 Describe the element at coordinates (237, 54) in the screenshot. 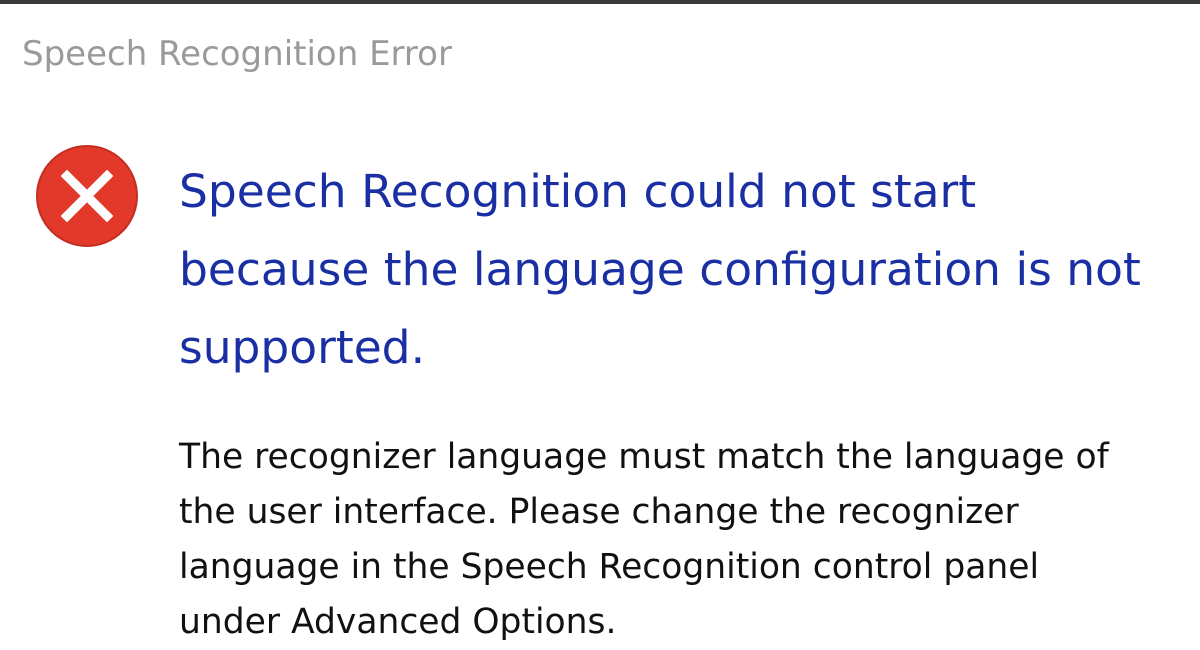

I see `window-title: Speech Recognition Error` at that location.